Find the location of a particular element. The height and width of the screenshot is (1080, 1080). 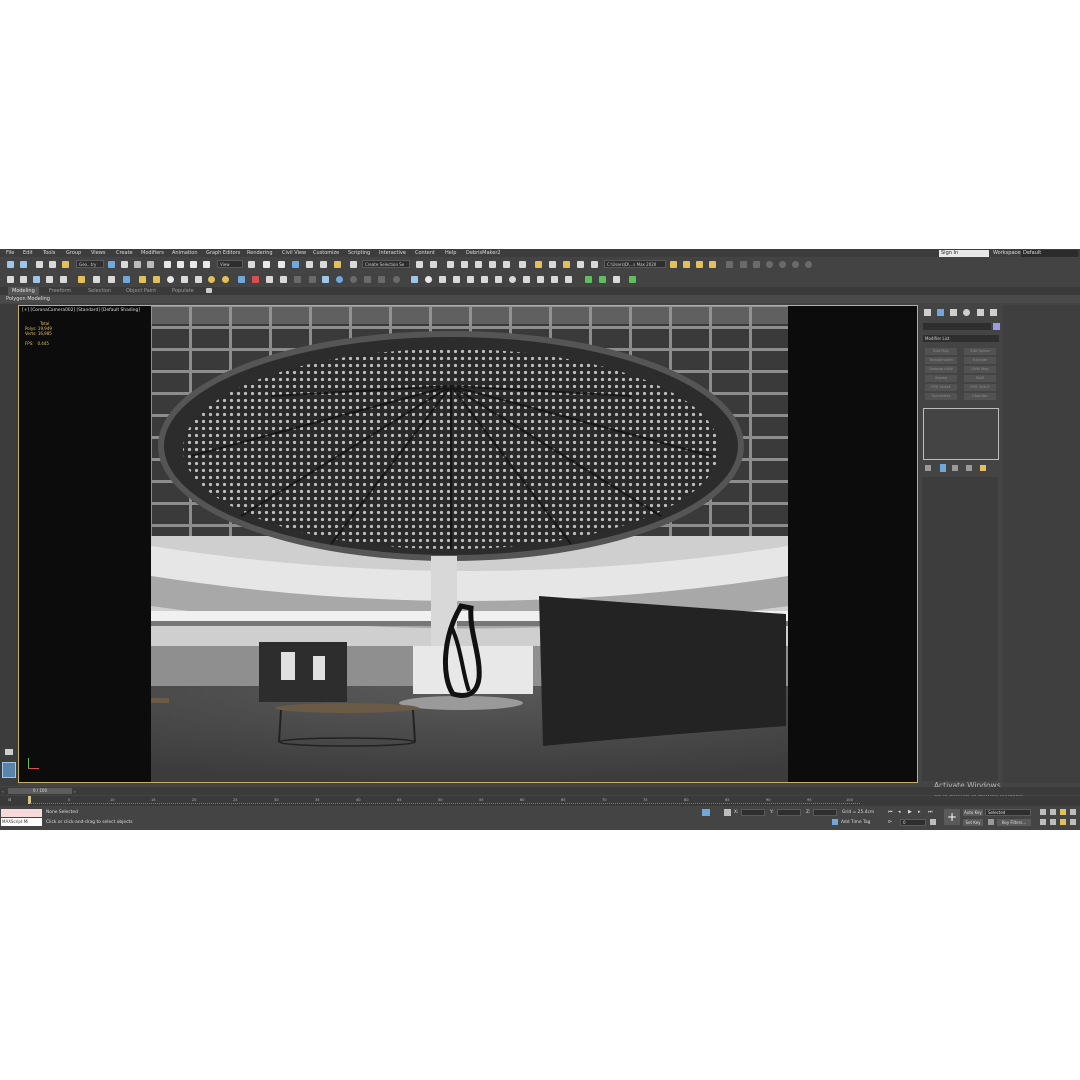

corona-sun-icon is located at coordinates (156, 279).